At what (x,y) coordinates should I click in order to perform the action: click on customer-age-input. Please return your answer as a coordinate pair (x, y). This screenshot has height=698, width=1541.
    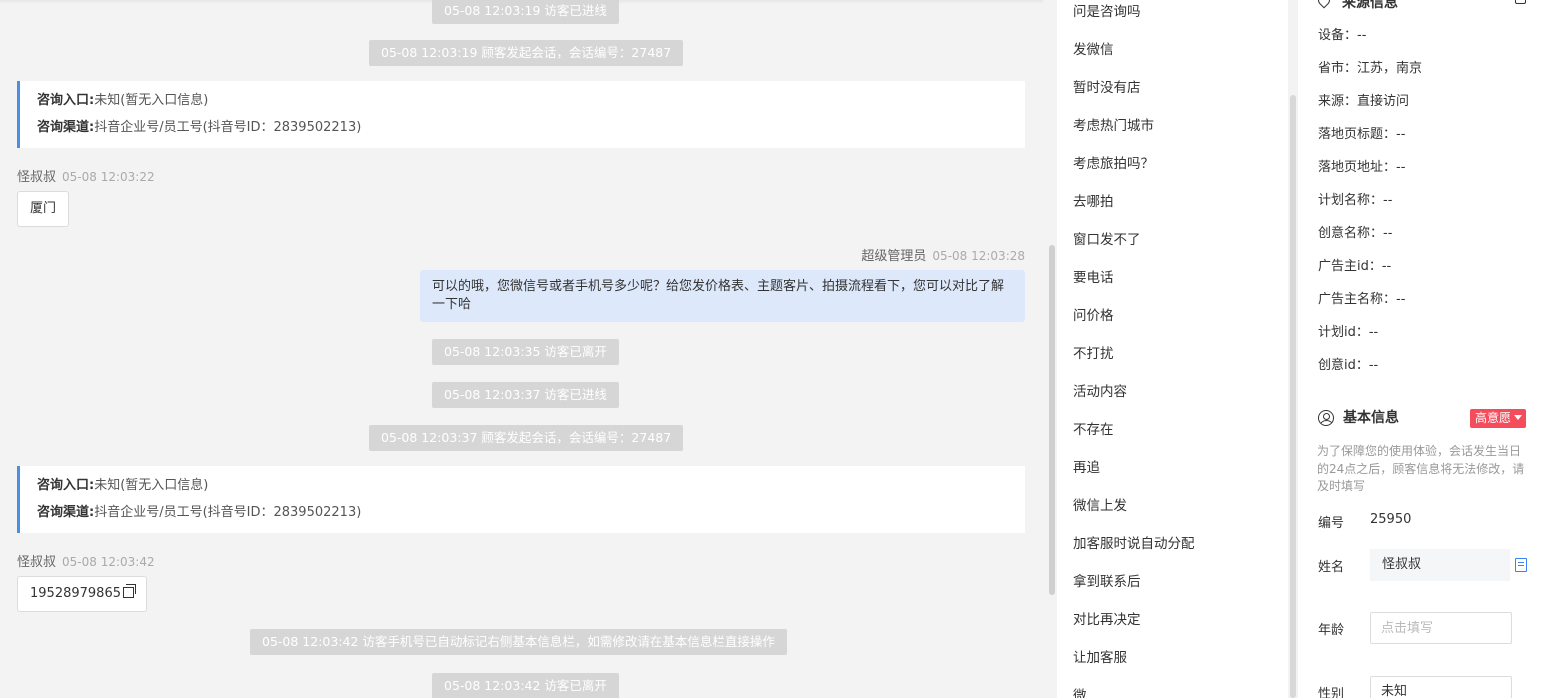
    Looking at the image, I should click on (1441, 628).